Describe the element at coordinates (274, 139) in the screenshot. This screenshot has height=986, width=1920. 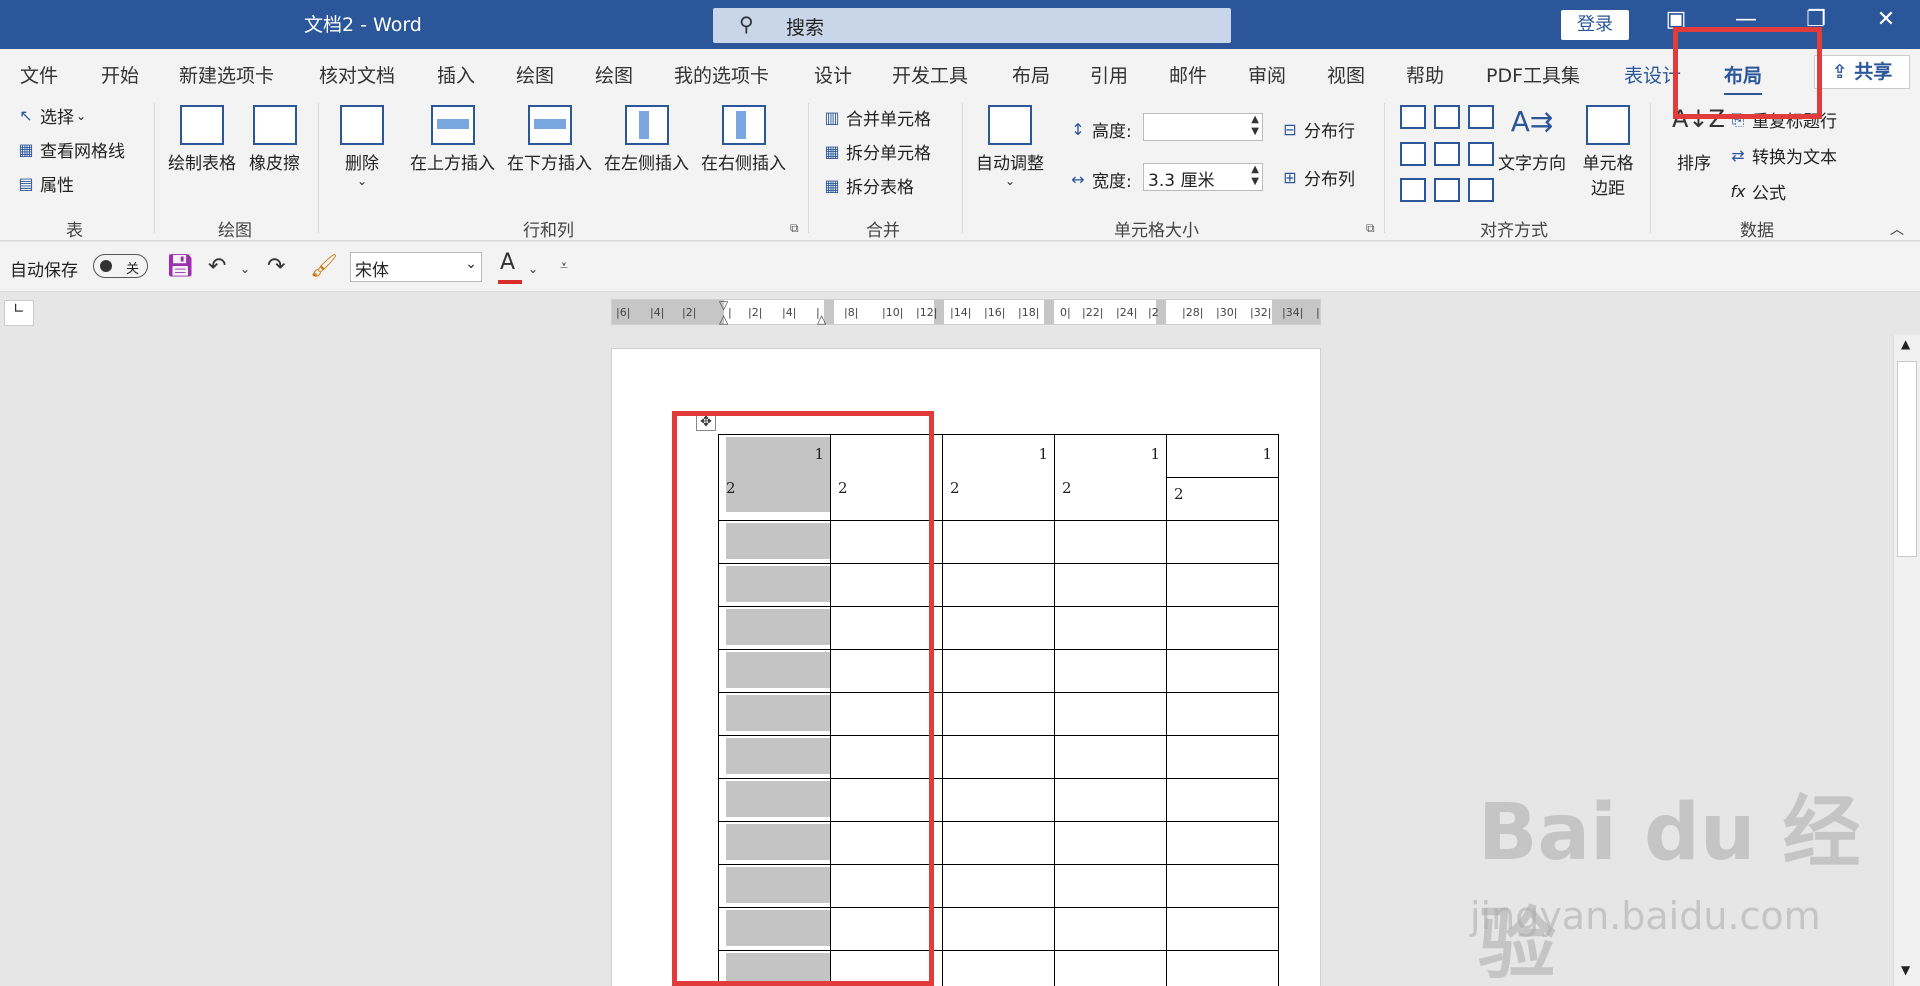
I see `eraser-button: 橡皮擦` at that location.